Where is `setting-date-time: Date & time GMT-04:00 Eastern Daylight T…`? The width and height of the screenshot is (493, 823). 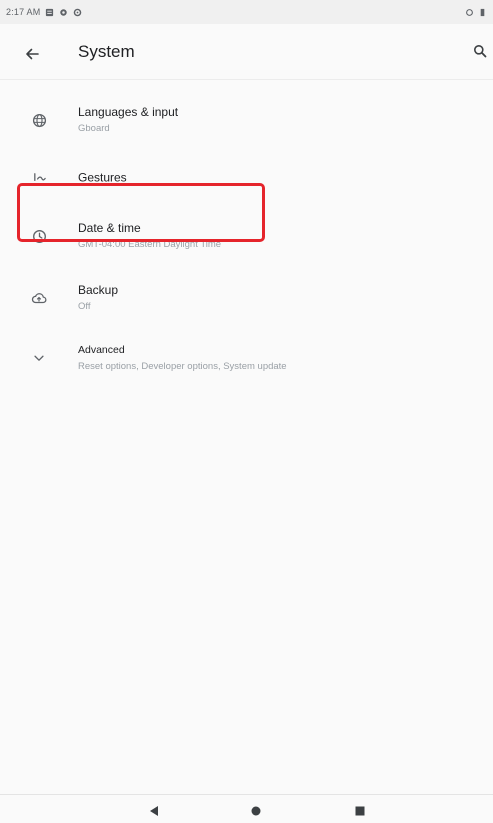
setting-date-time: Date & time GMT-04:00 Eastern Daylight T… is located at coordinates (246, 236).